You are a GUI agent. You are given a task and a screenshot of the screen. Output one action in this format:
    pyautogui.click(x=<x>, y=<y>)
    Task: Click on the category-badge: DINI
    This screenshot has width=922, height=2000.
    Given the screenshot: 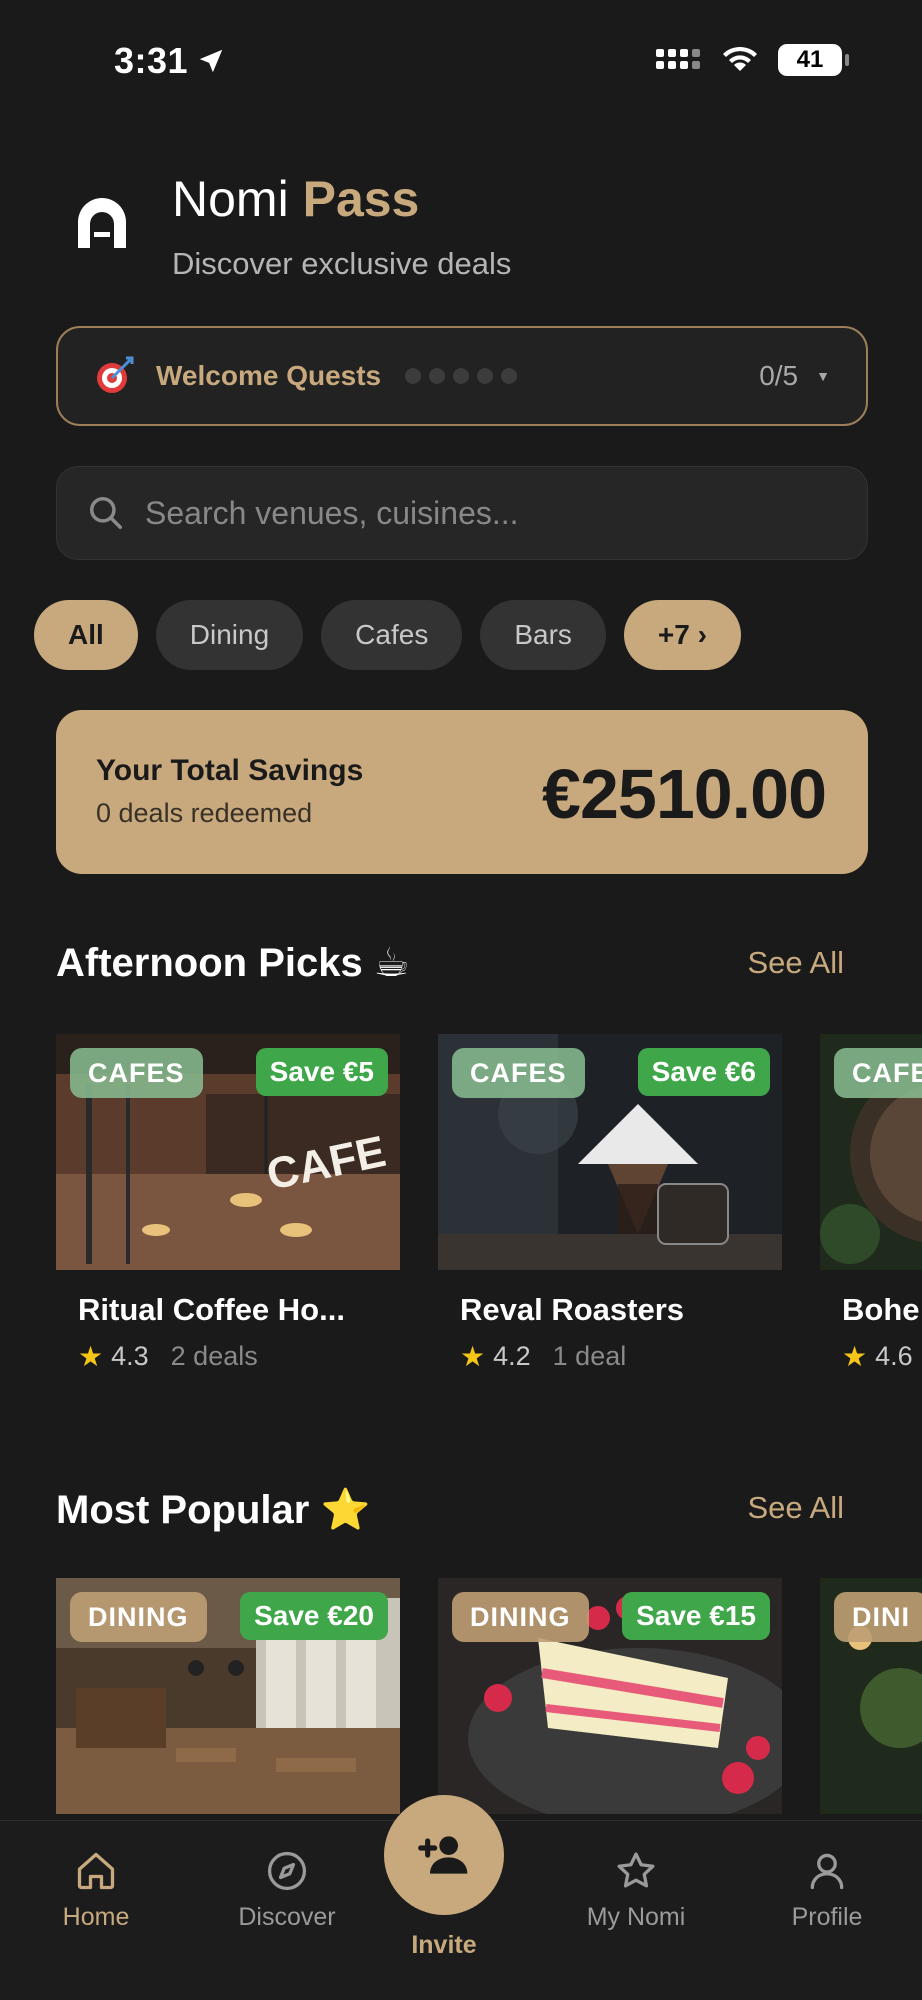 What is the action you would take?
    pyautogui.click(x=878, y=1617)
    